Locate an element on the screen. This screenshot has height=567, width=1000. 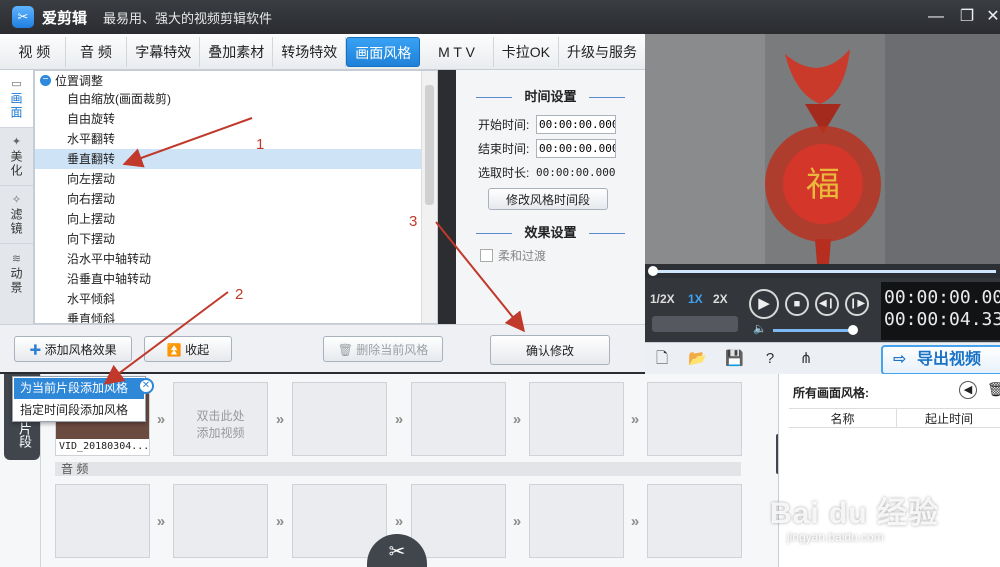
annotation-number: 1 is located at coordinates (260, 144).